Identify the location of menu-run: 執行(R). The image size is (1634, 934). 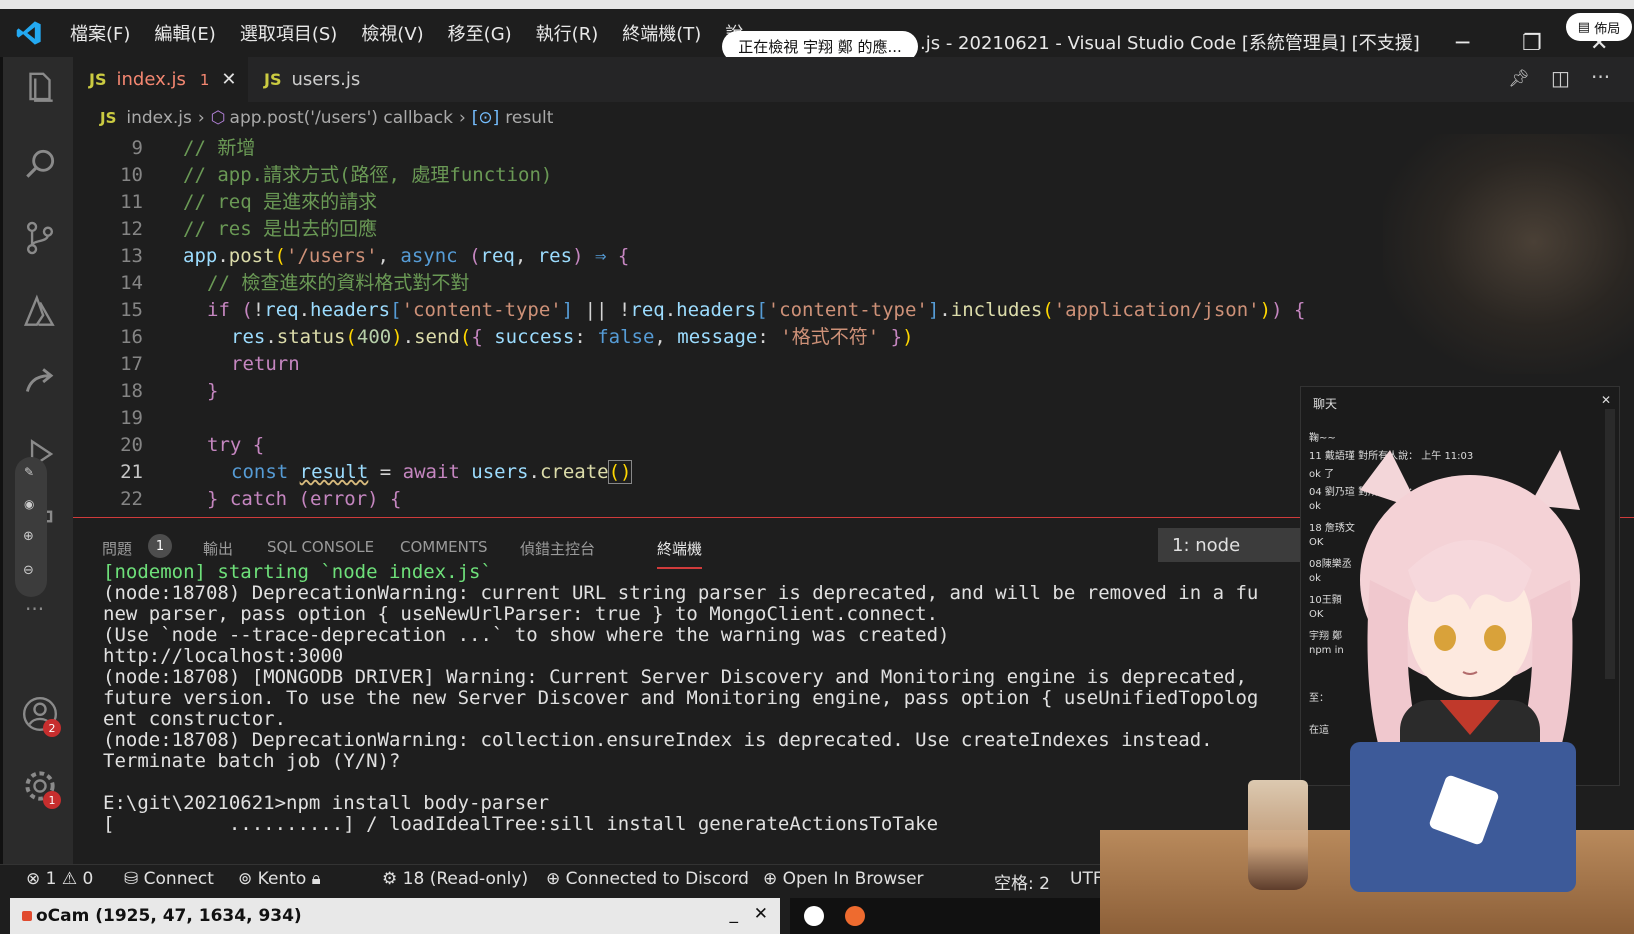
(567, 33).